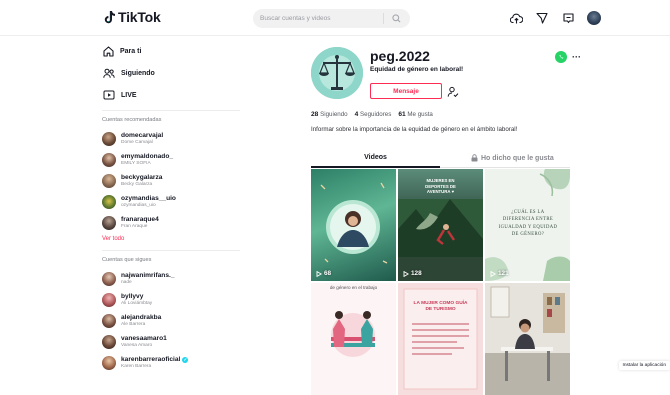  What do you see at coordinates (127, 260) in the screenshot?
I see `following-accounts-title: Cuentas que sigues` at bounding box center [127, 260].